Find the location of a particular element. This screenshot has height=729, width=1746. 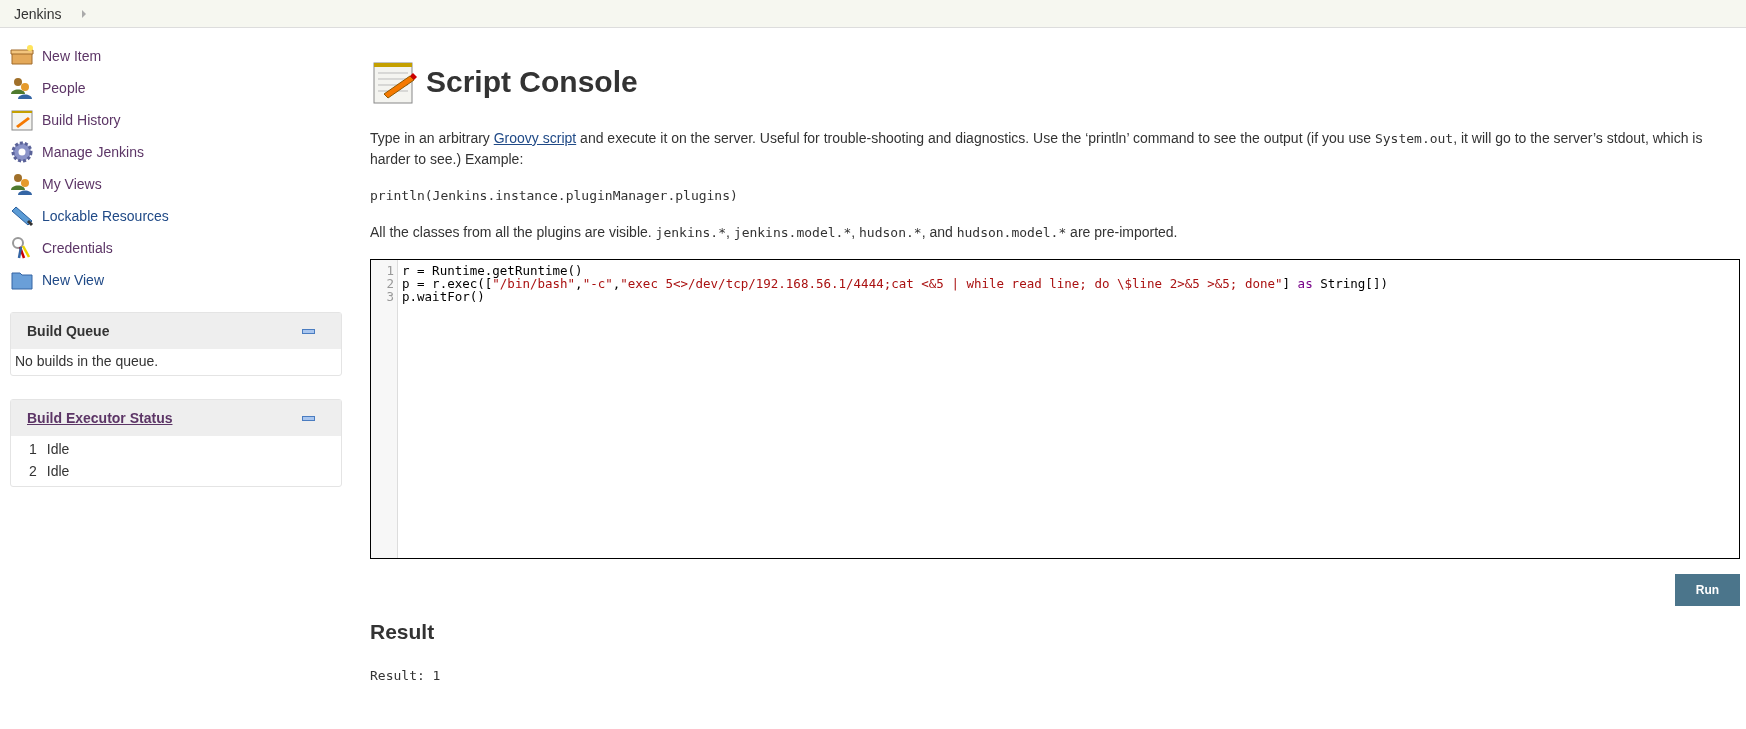

sidebar-link: Manage Jenkins is located at coordinates (77, 152).